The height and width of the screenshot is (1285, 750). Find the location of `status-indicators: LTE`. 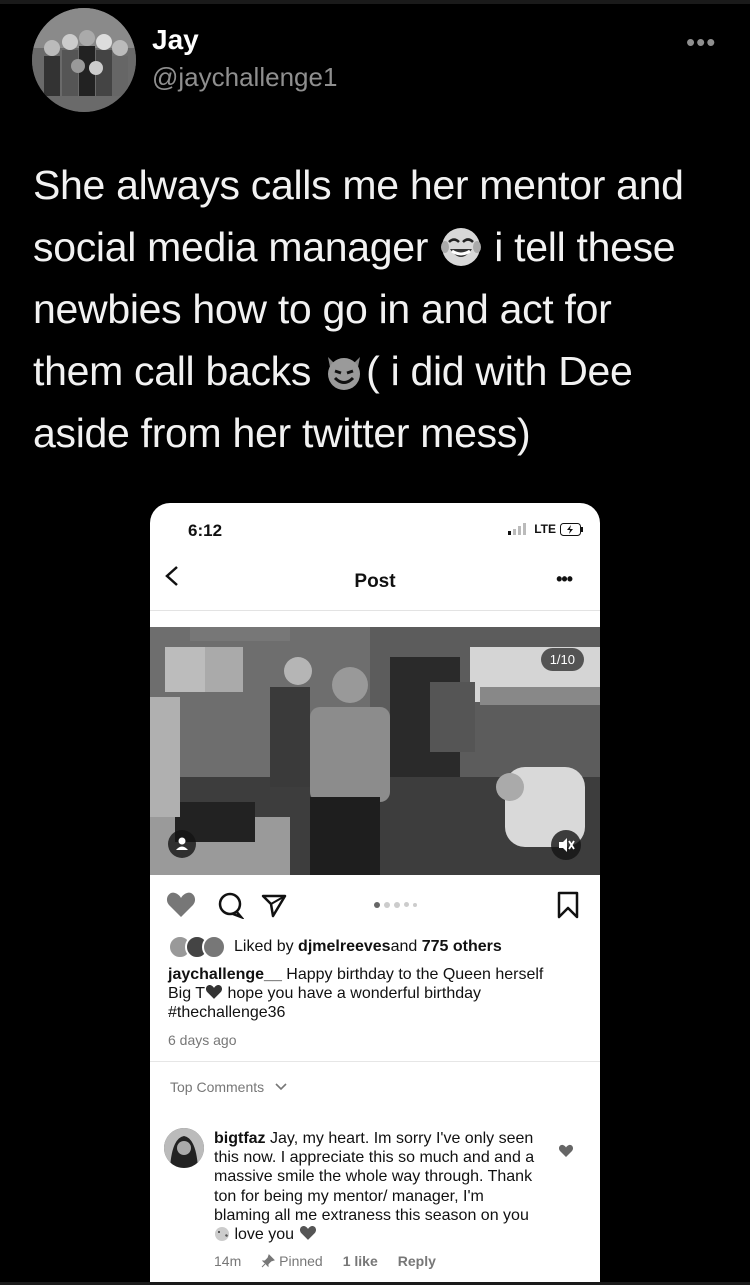

status-indicators: LTE is located at coordinates (546, 529).